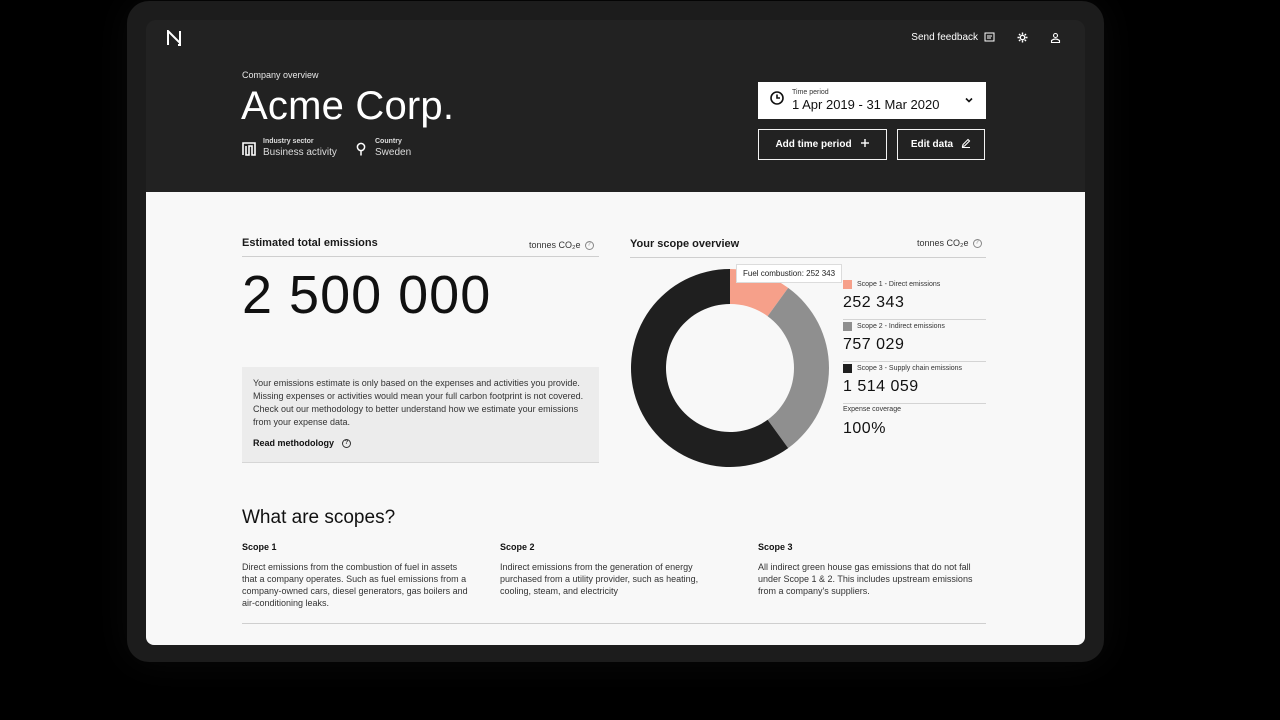 The image size is (1280, 720). Describe the element at coordinates (789, 273) in the screenshot. I see `donut-tooltip: Fuel combustion: 252 343` at that location.